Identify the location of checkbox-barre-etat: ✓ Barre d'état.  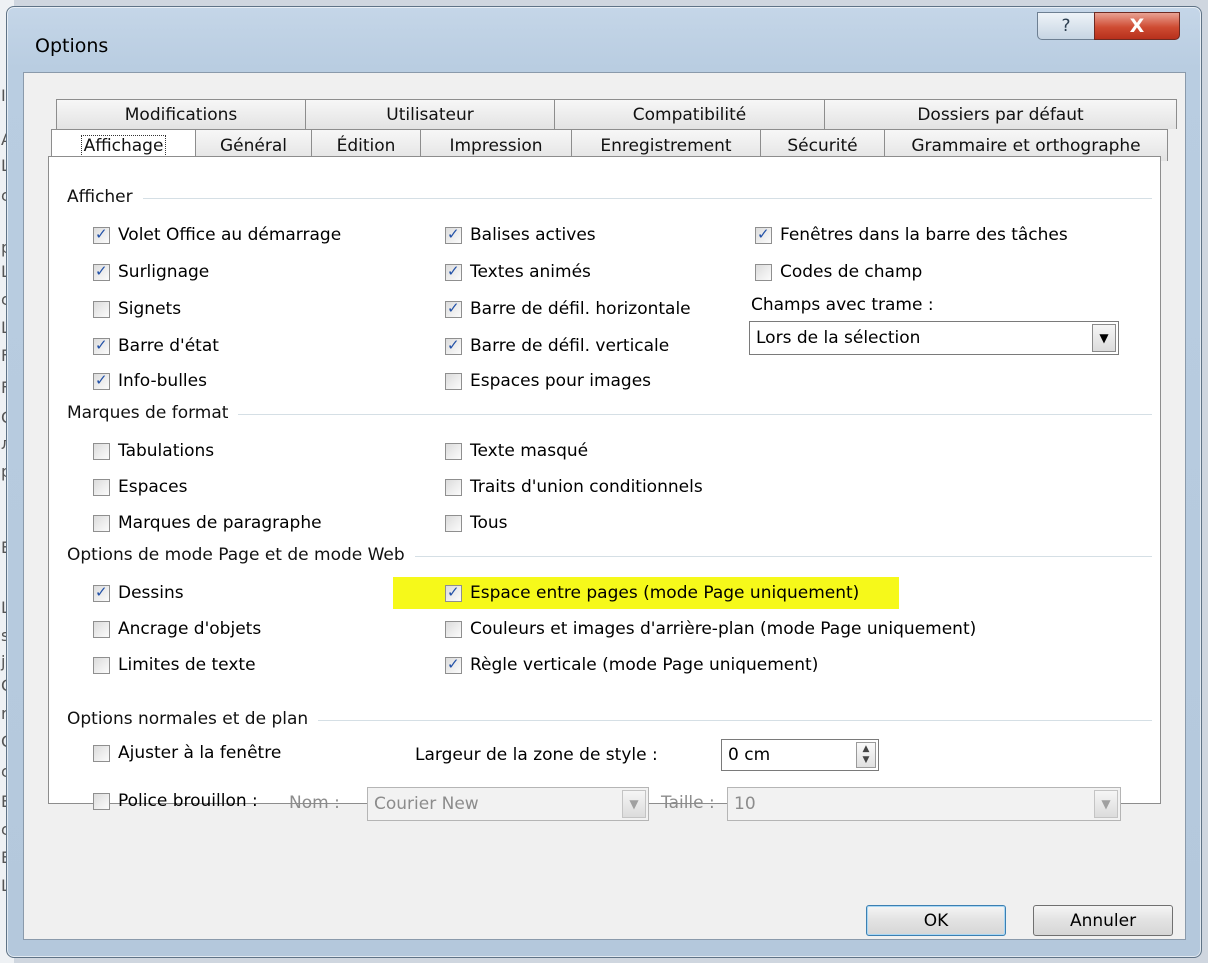
(156, 346).